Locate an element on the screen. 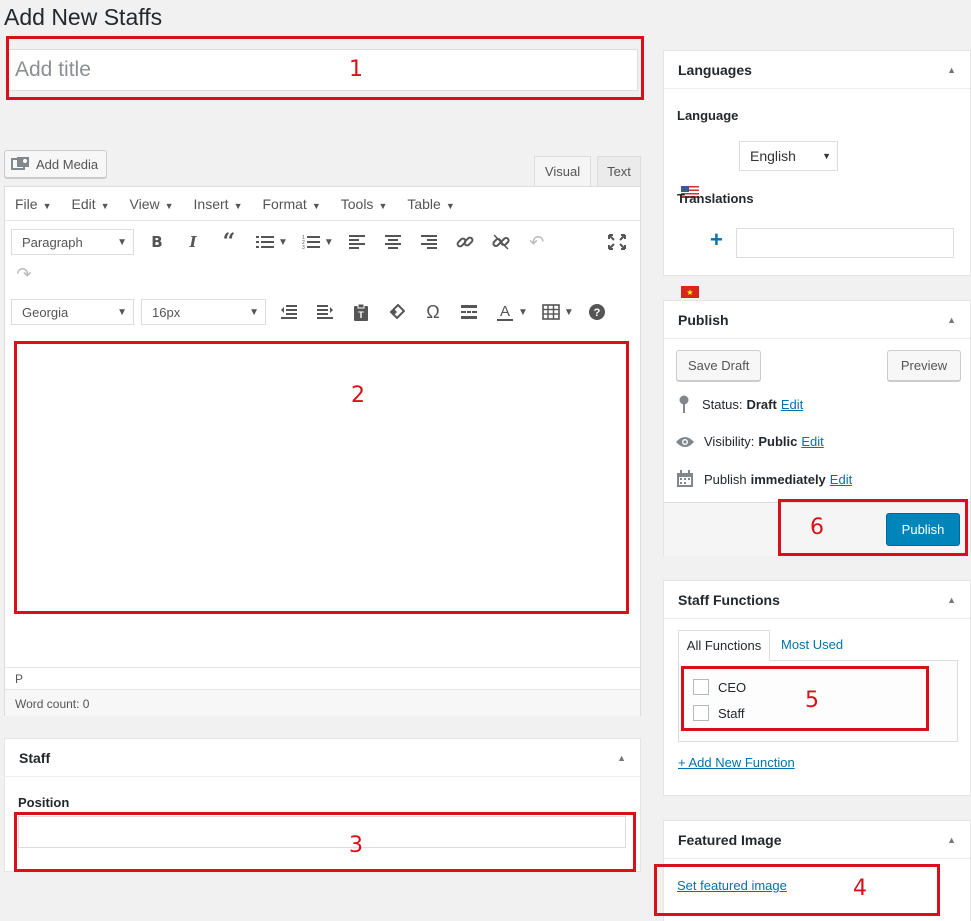 The height and width of the screenshot is (921, 971). translations-label: Translations is located at coordinates (715, 198).